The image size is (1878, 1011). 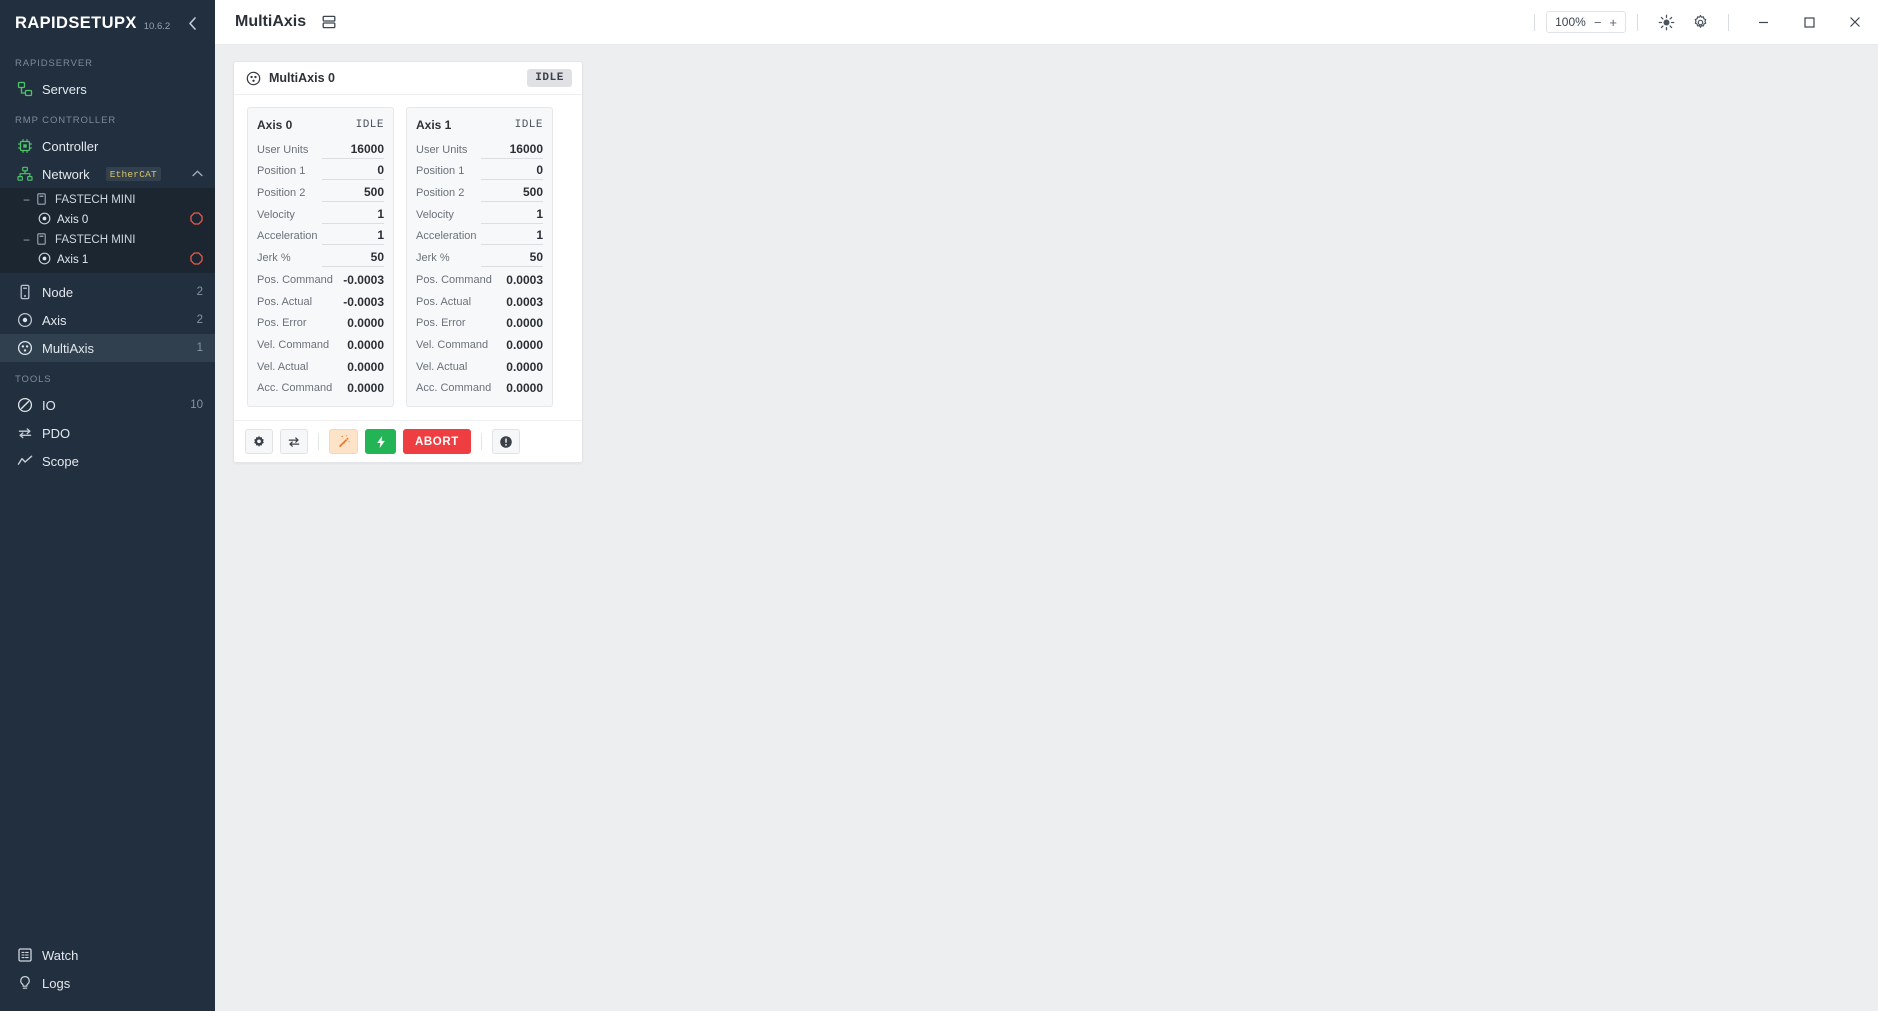 I want to click on section-label-rapidserver: RAPIDSERVER, so click(x=54, y=63).